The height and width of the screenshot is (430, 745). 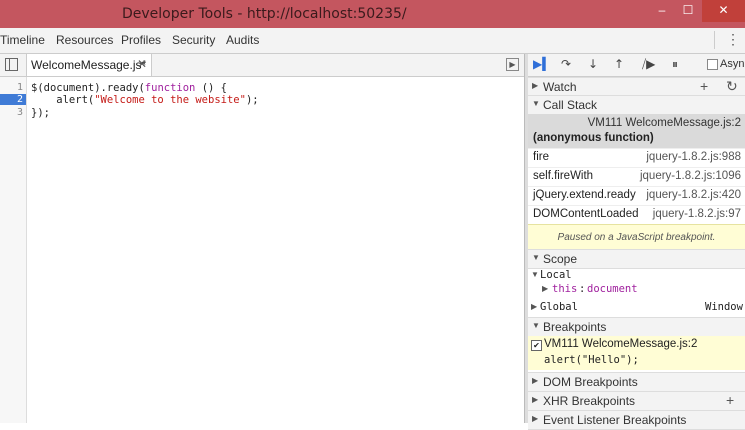 I want to click on call-frame: fire jquery-1.8.2.js:988, so click(x=636, y=158).